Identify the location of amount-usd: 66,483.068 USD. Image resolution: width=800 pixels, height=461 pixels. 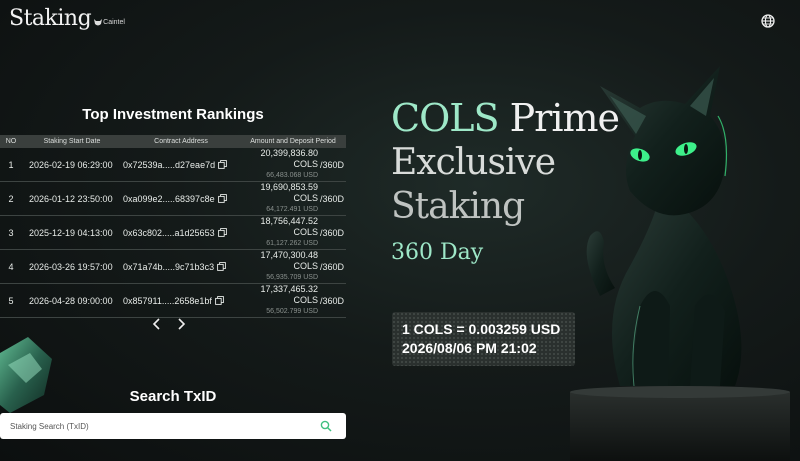
(292, 175).